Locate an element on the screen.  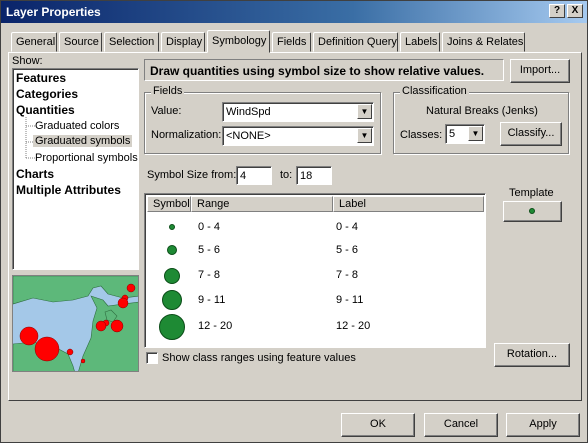
row-2-range: 5 - 6 is located at coordinates (209, 250).